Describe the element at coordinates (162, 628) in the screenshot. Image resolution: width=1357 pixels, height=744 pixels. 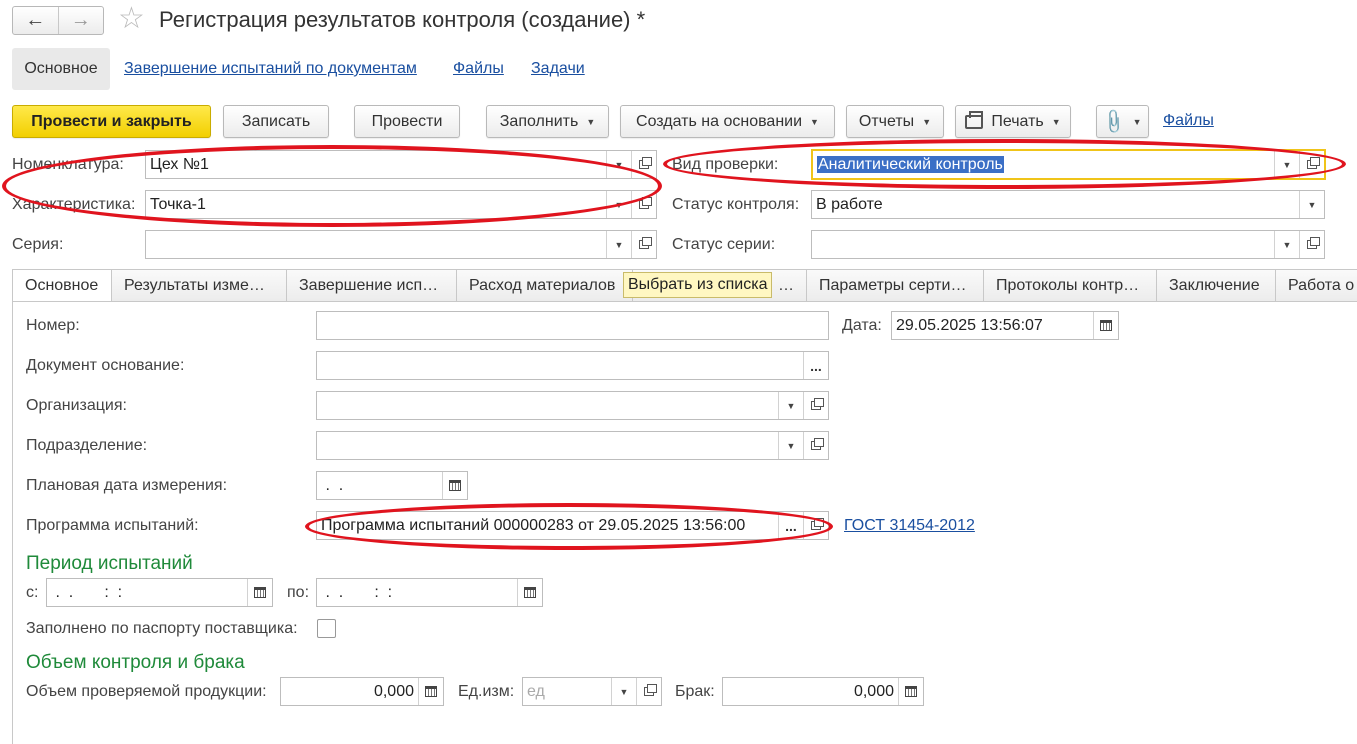
I see `passport-label: Заполнено по паспорту поставщика:` at that location.